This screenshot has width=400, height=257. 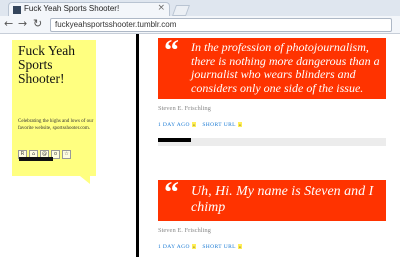 What do you see at coordinates (161, 8) in the screenshot?
I see `tab-close-icon: ×` at bounding box center [161, 8].